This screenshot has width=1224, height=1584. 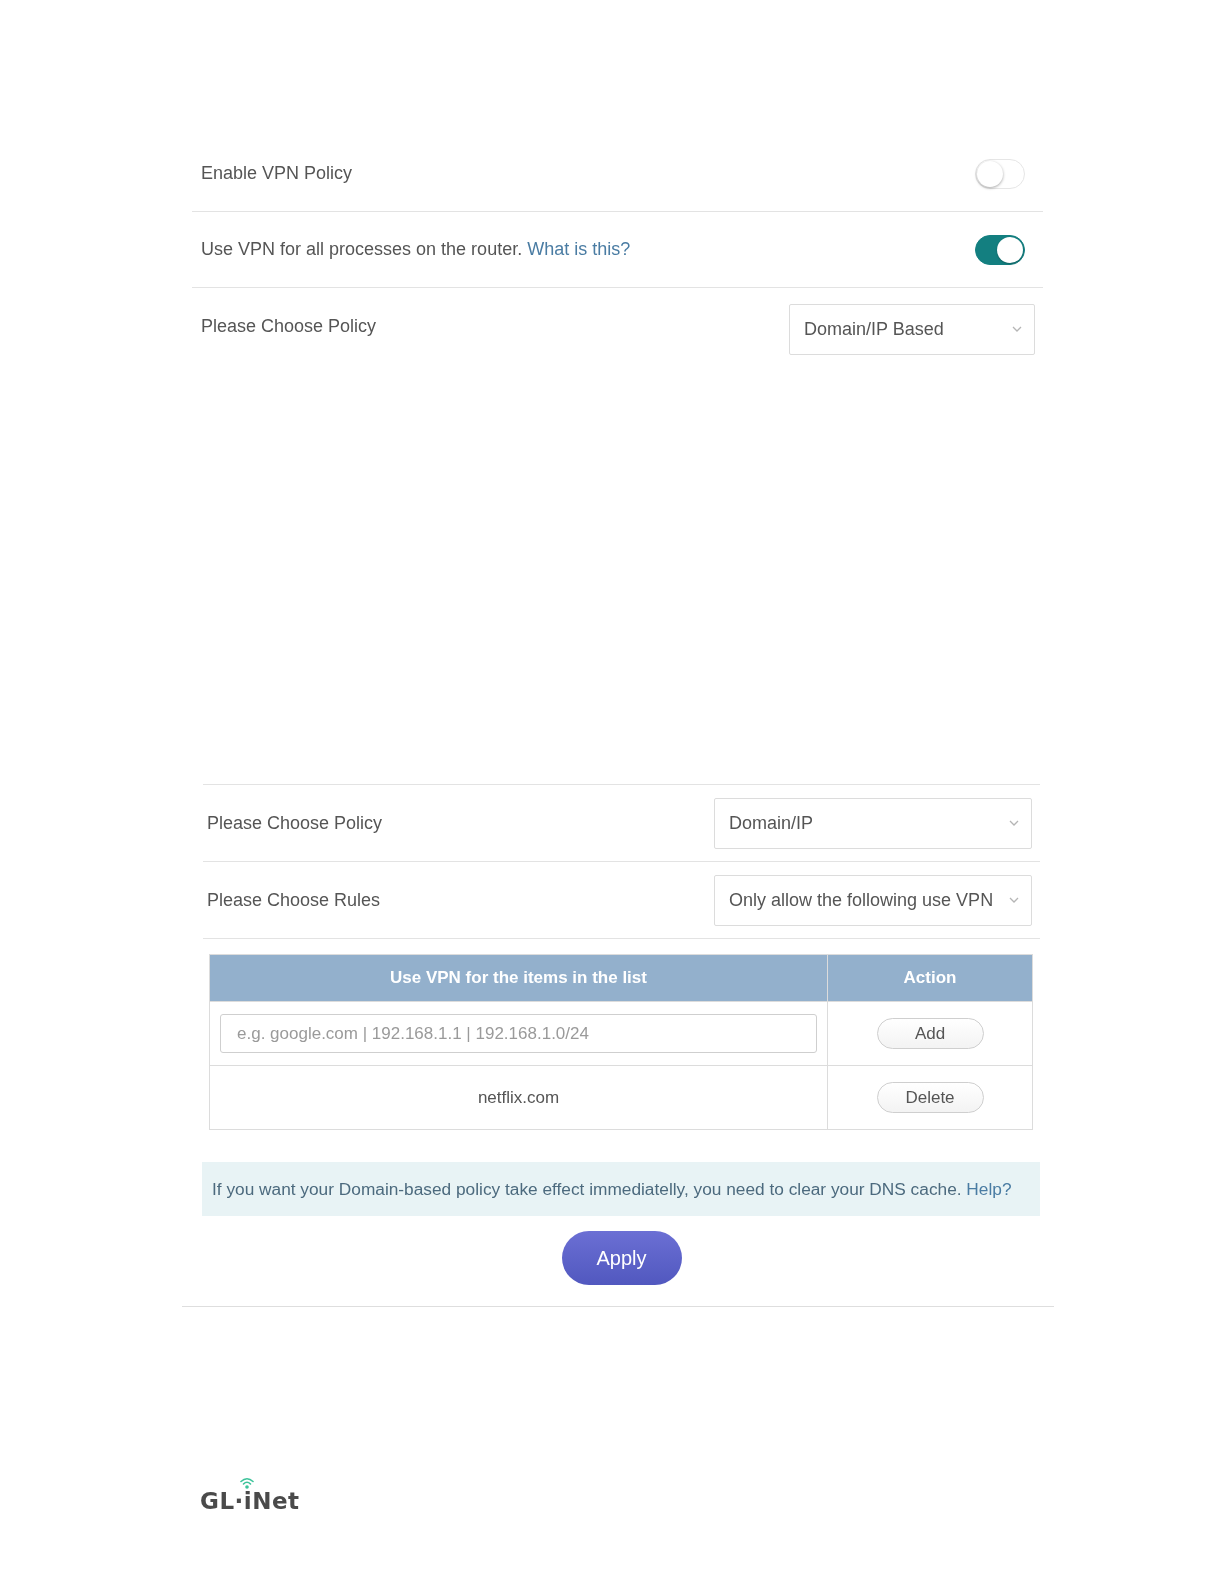 I want to click on dropdown-select: Domain/IP Based, so click(x=912, y=329).